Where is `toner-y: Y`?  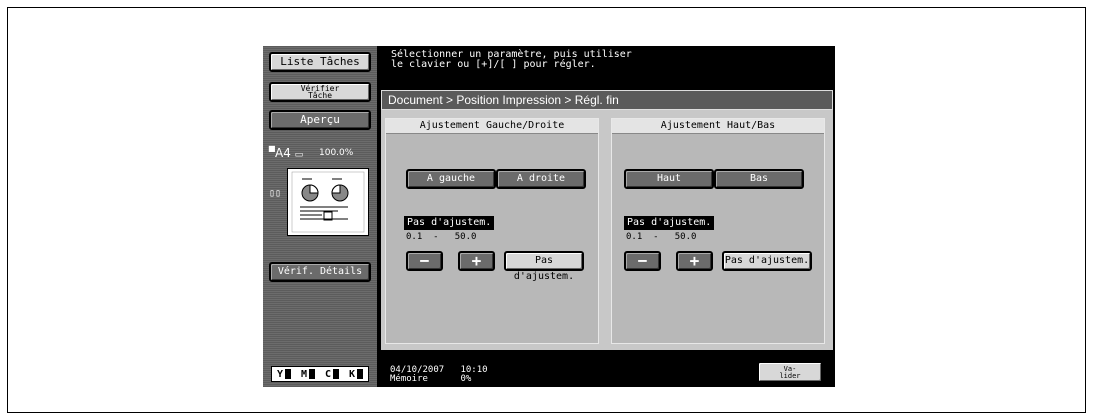 toner-y: Y is located at coordinates (284, 374).